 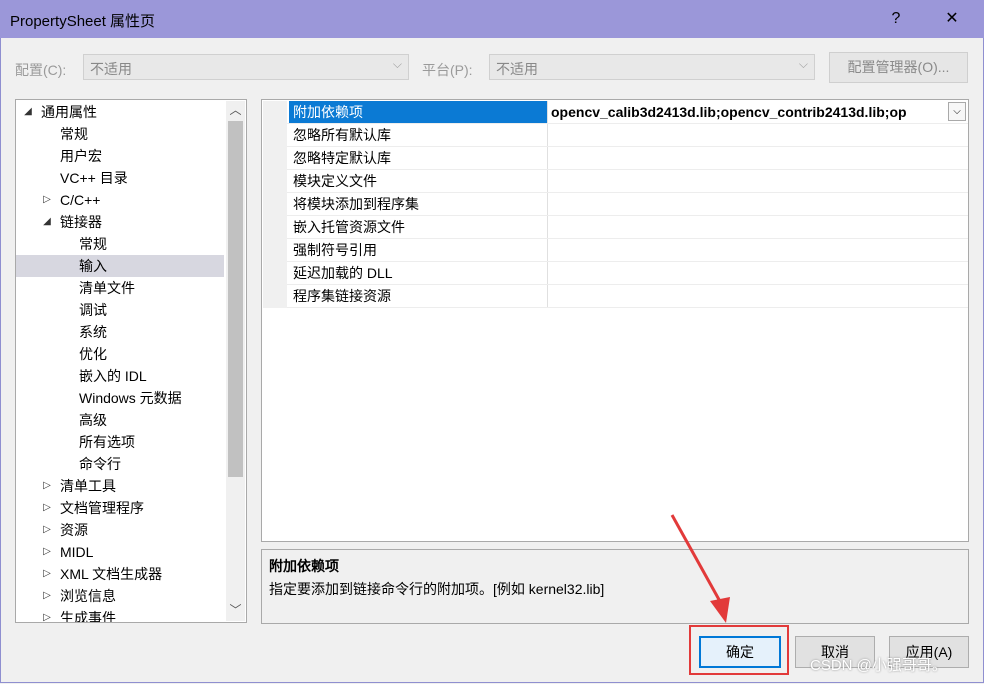 I want to click on tree-item: ▷ MIDL, so click(x=120, y=552).